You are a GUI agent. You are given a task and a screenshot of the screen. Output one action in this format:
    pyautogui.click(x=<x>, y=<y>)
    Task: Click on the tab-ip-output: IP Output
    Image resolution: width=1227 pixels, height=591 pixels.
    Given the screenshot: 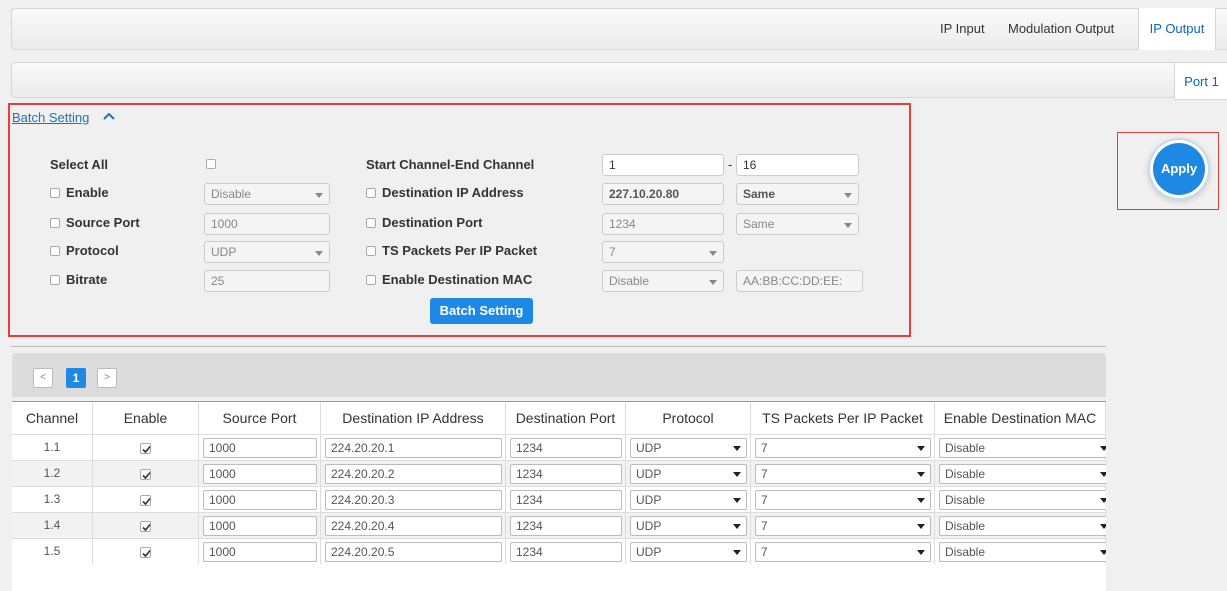 What is the action you would take?
    pyautogui.click(x=1177, y=29)
    